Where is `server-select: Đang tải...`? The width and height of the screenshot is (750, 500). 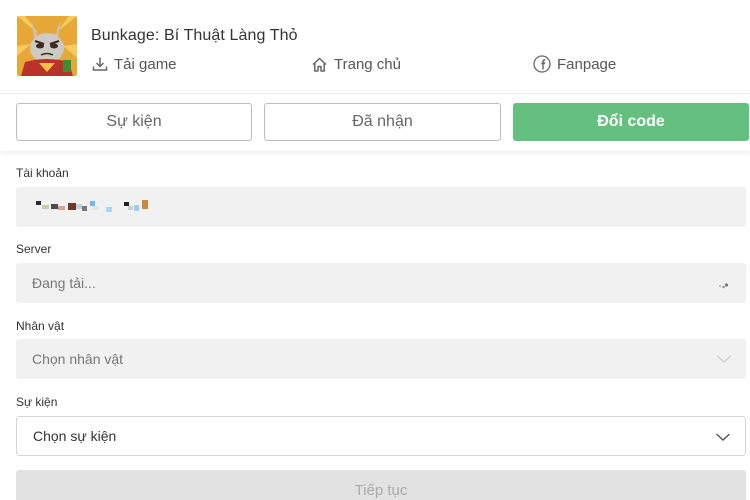
server-select: Đang tải... is located at coordinates (381, 283).